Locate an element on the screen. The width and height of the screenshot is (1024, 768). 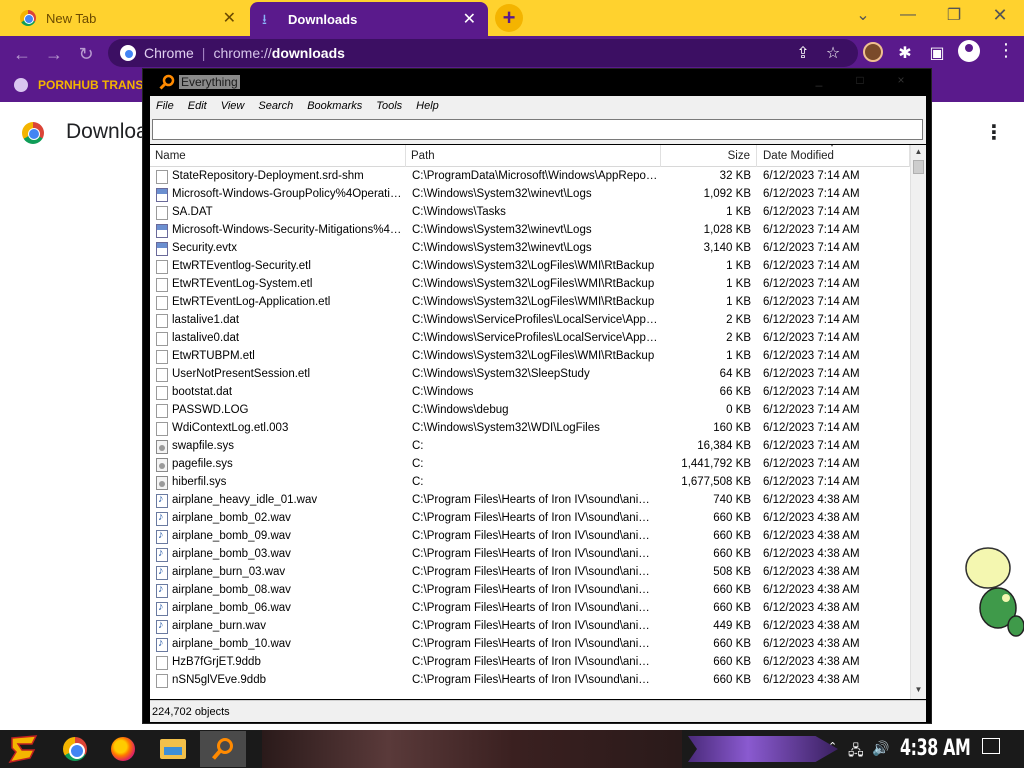
menu-edit: Edit is located at coordinates (197, 106).